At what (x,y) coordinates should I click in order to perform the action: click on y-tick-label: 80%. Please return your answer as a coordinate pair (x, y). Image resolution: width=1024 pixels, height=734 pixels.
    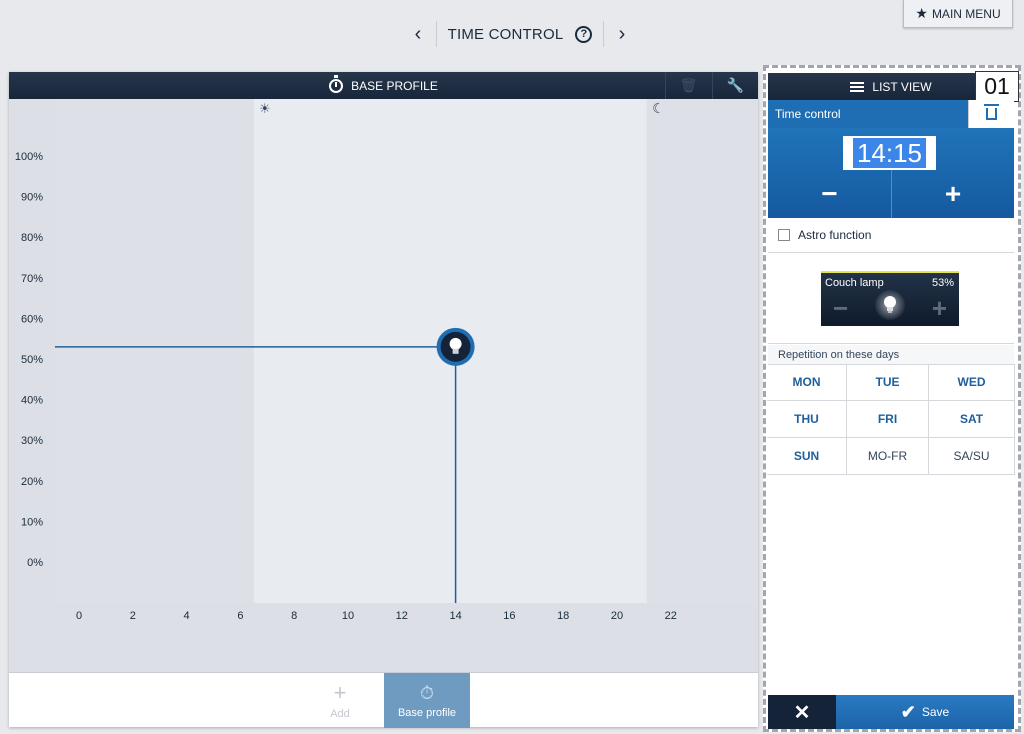
    Looking at the image, I should click on (32, 238).